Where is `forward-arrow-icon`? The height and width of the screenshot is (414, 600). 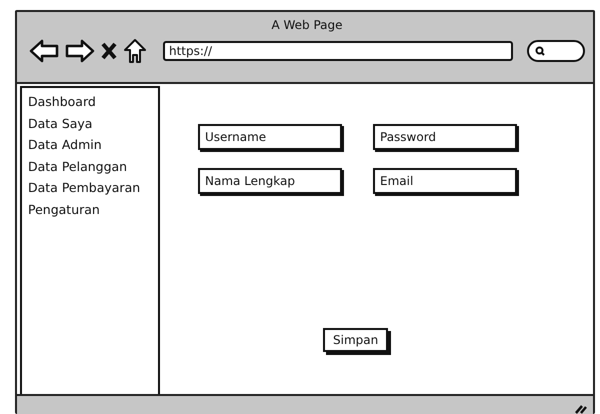 forward-arrow-icon is located at coordinates (80, 51).